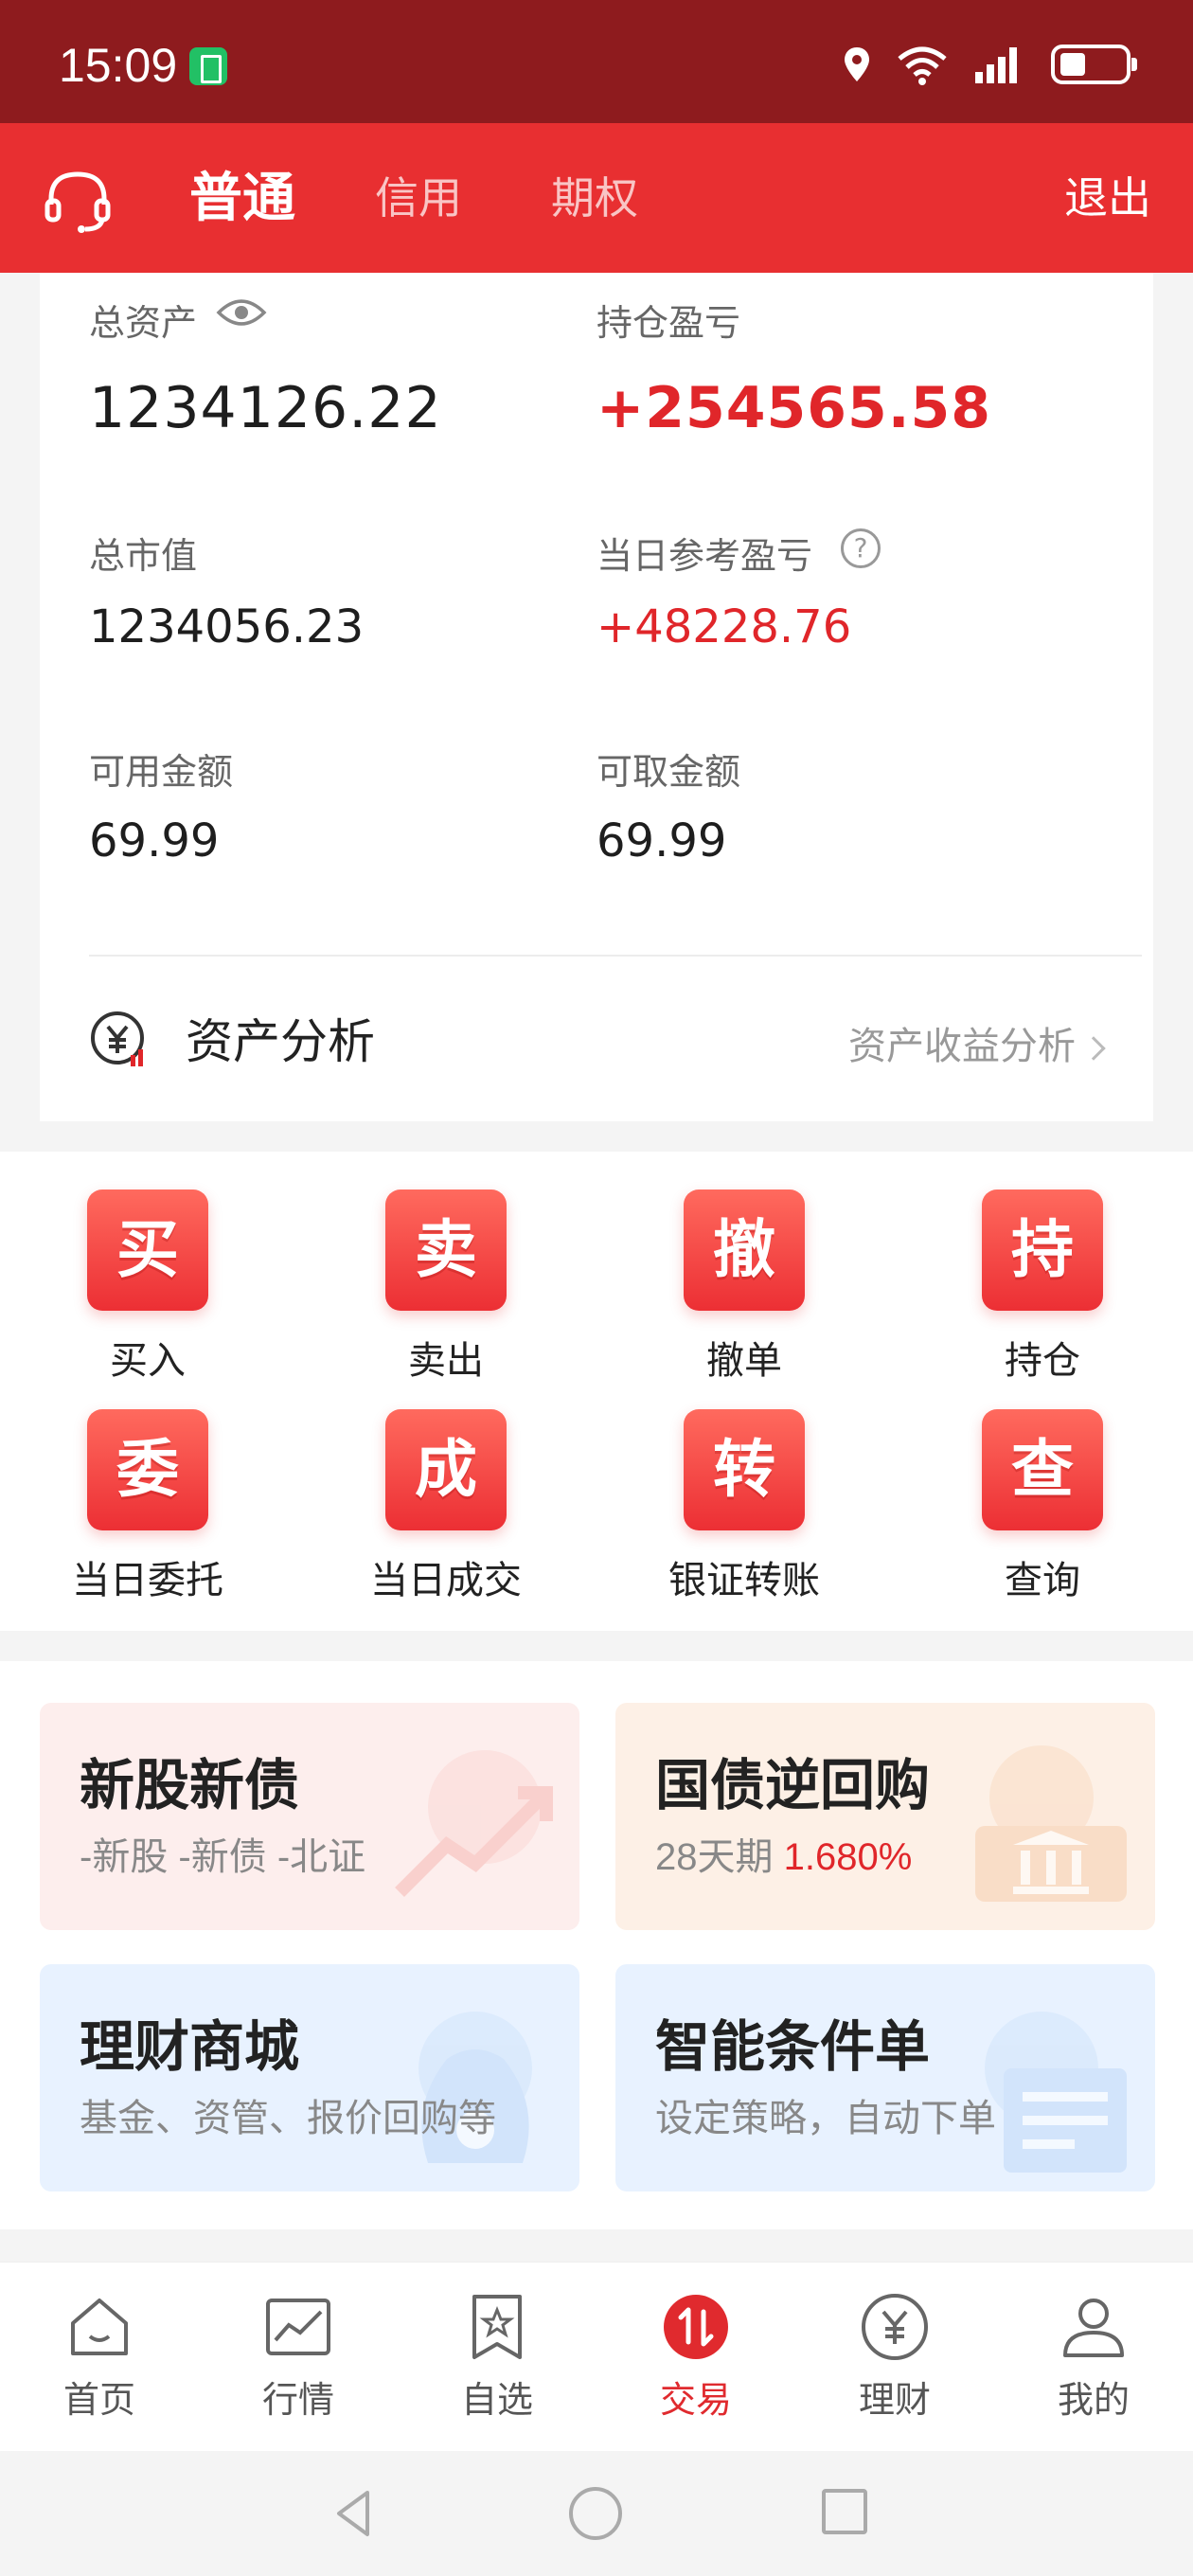 Image resolution: width=1193 pixels, height=2576 pixels. I want to click on trade-icon, so click(696, 2327).